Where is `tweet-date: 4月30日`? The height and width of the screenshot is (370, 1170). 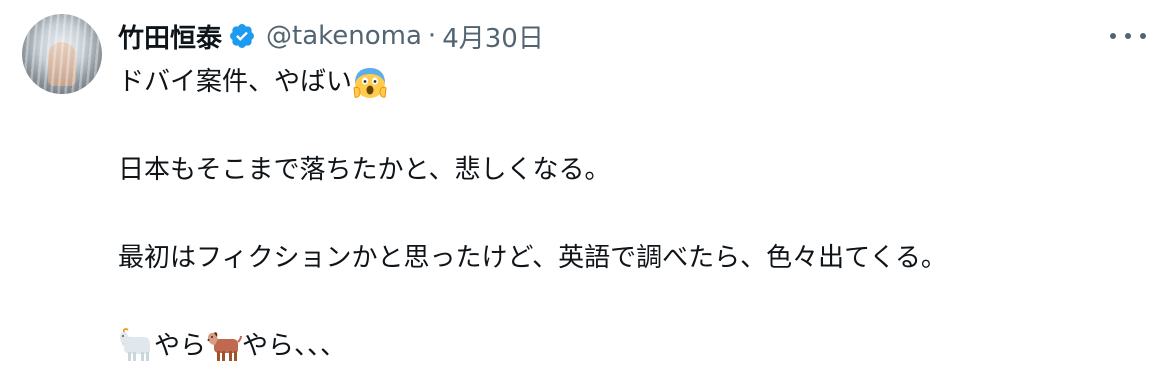 tweet-date: 4月30日 is located at coordinates (493, 36).